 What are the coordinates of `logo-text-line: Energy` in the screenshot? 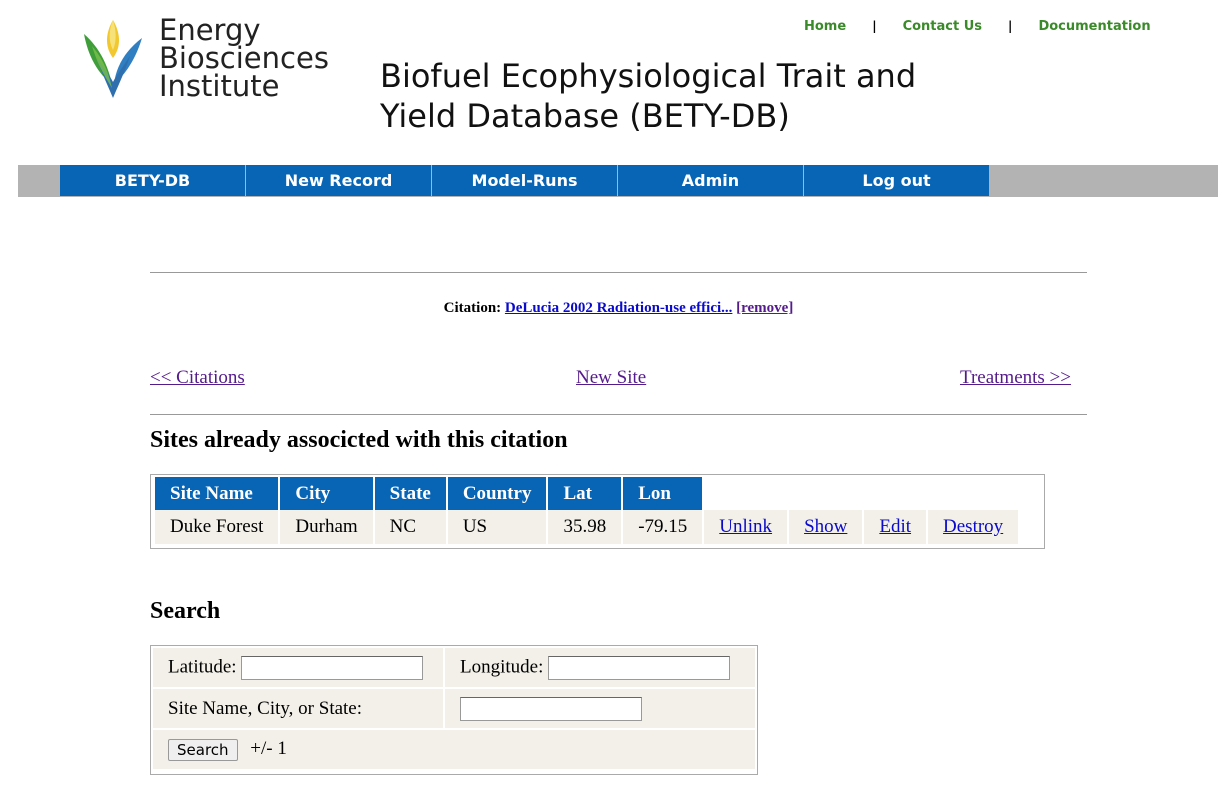 It's located at (210, 30).